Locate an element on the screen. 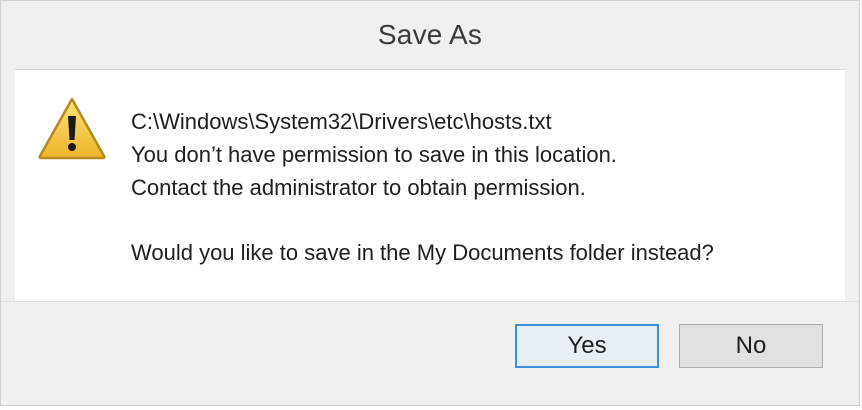 Image resolution: width=862 pixels, height=410 pixels. no-button: No is located at coordinates (751, 346).